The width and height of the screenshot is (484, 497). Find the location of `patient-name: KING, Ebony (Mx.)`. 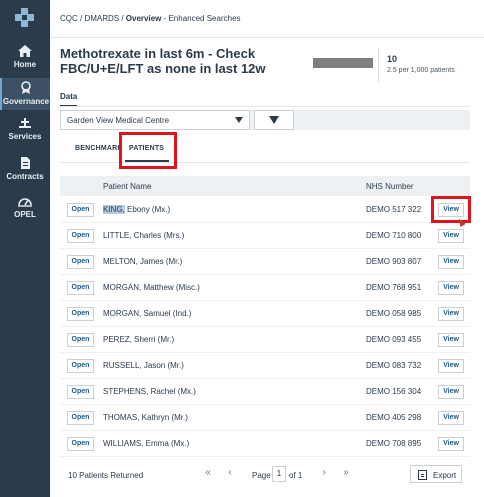

patient-name: KING, Ebony (Mx.) is located at coordinates (136, 209).